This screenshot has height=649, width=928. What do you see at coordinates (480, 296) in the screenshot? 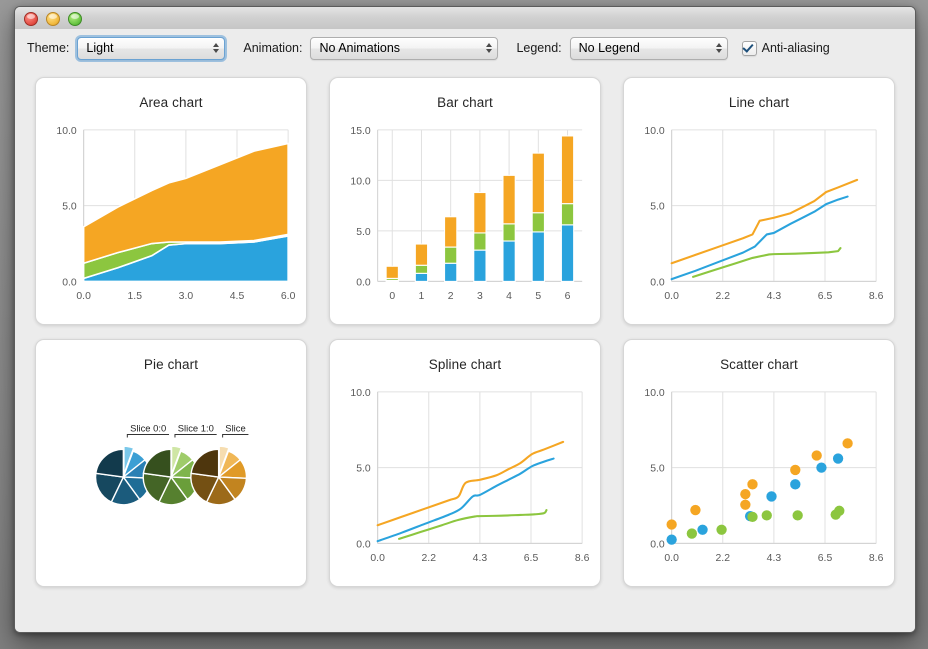
I see `axis-tick-label: 3` at bounding box center [480, 296].